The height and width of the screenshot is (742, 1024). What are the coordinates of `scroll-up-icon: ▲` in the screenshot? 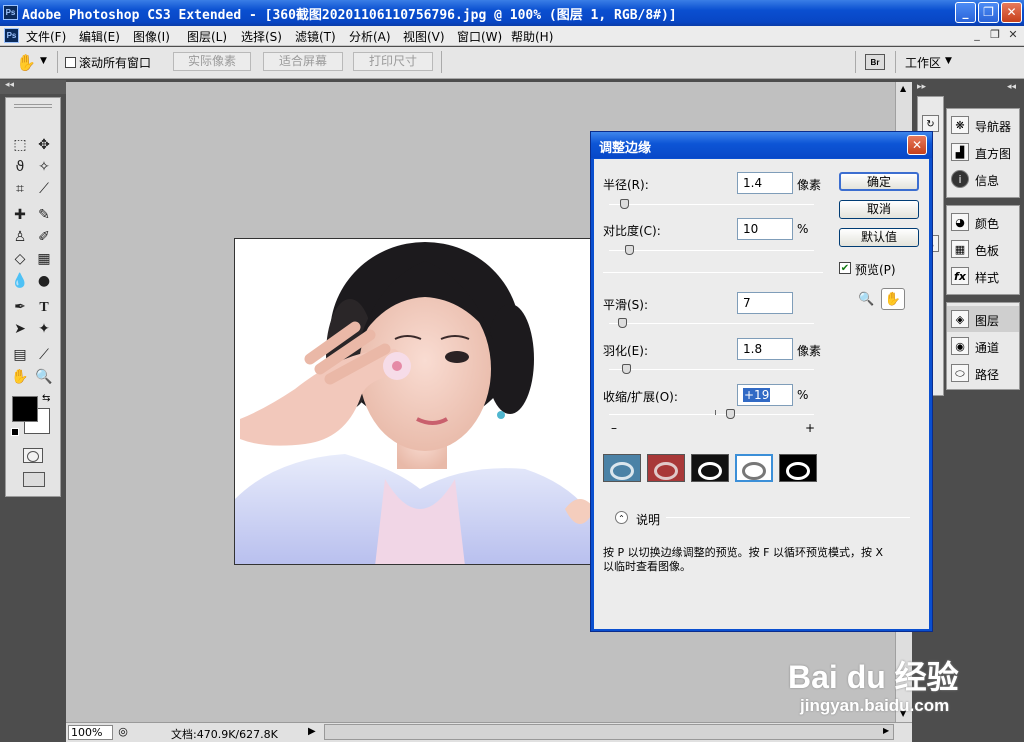 It's located at (903, 88).